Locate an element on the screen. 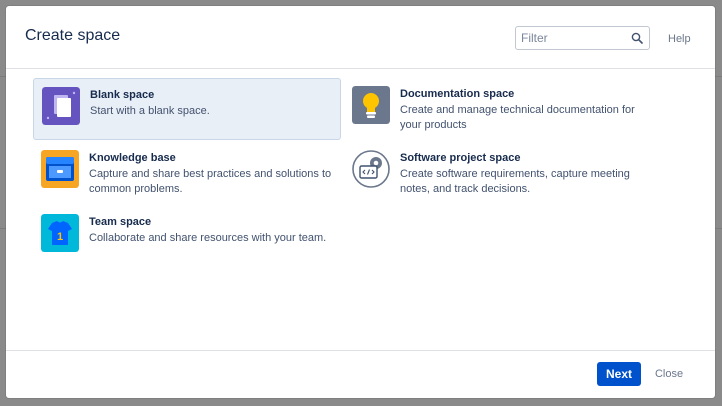  filter-field is located at coordinates (582, 38).